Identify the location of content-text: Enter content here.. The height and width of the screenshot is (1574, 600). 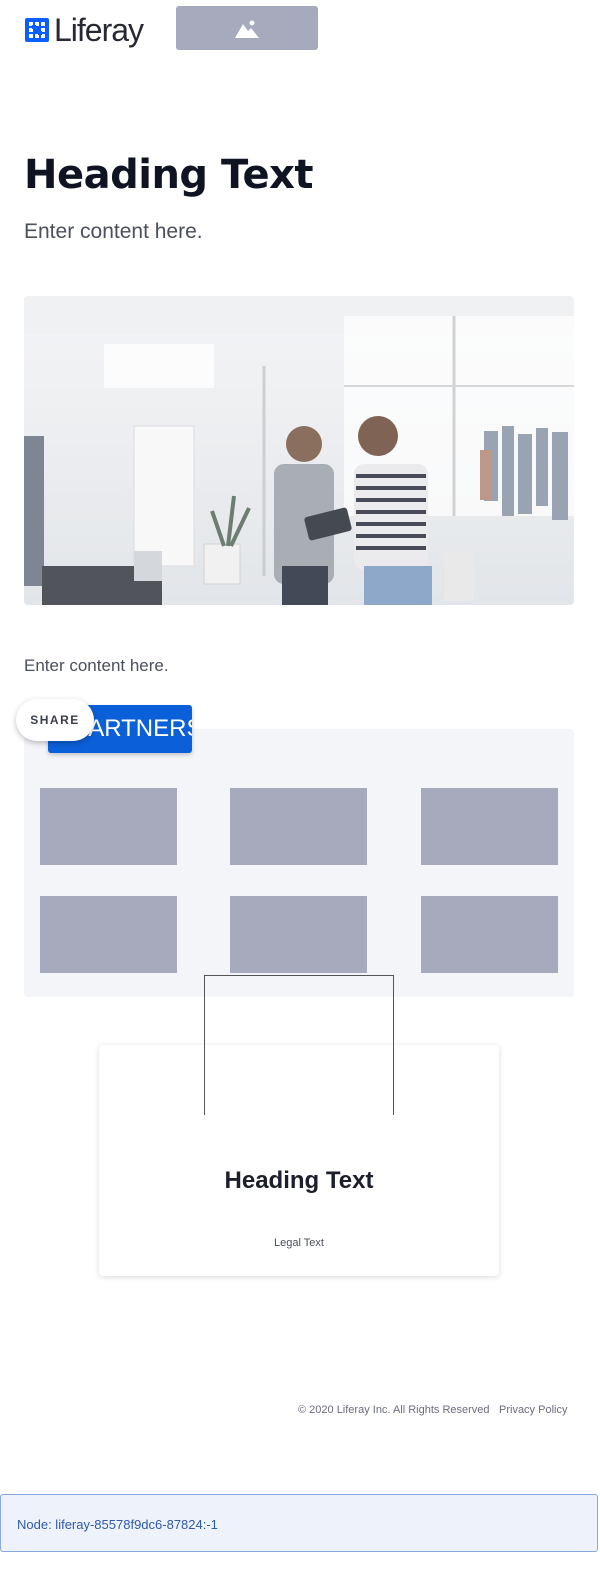
(96, 665).